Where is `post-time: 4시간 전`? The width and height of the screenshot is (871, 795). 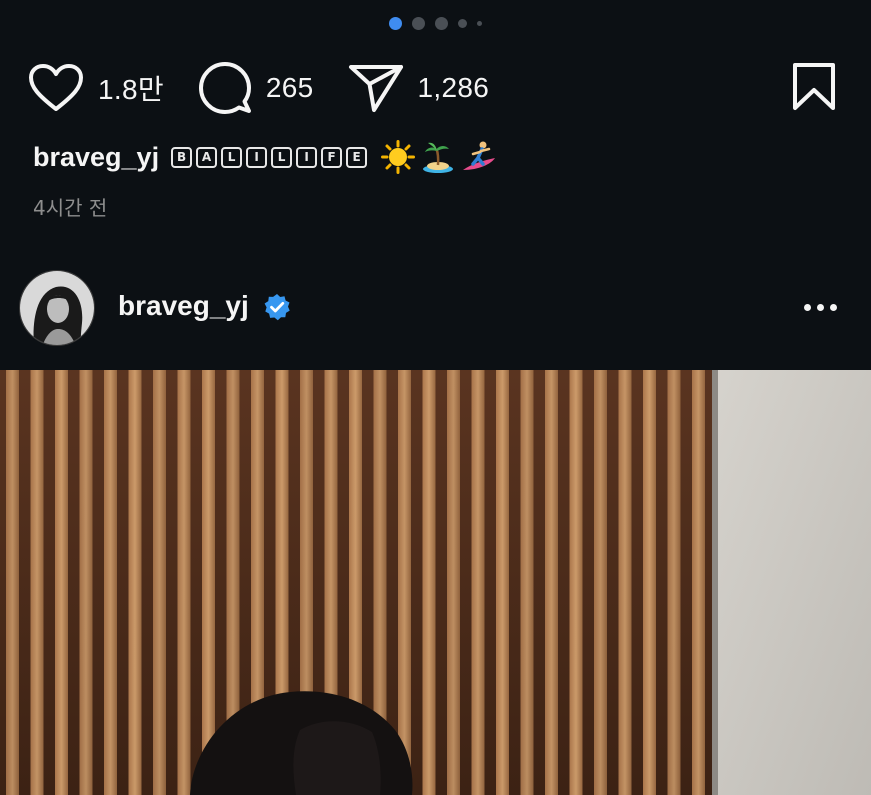
post-time: 4시간 전 is located at coordinates (70, 208).